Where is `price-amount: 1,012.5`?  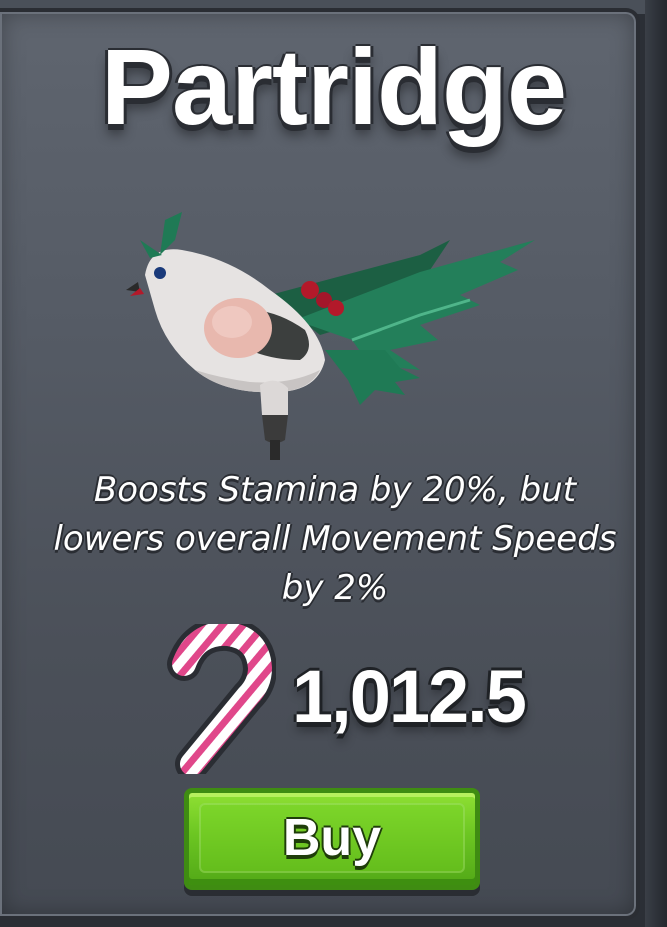 price-amount: 1,012.5 is located at coordinates (409, 696).